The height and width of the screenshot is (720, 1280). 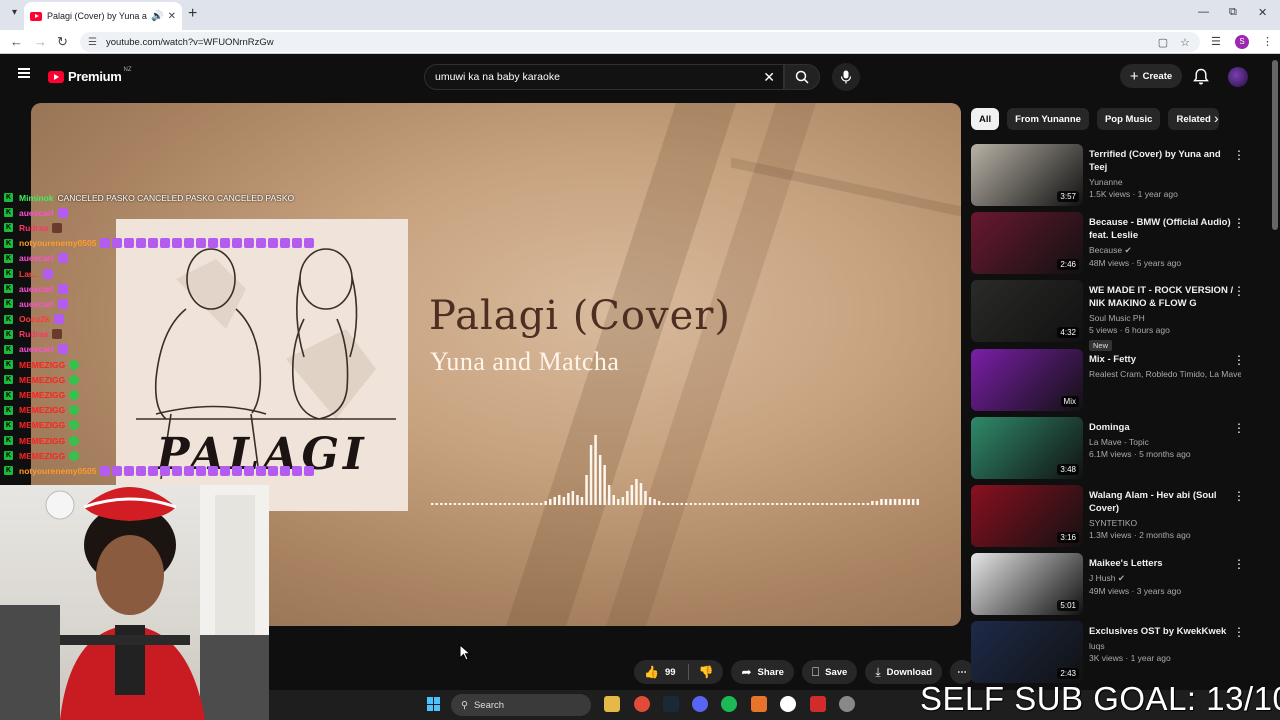 What do you see at coordinates (671, 704) in the screenshot?
I see `steam-icon` at bounding box center [671, 704].